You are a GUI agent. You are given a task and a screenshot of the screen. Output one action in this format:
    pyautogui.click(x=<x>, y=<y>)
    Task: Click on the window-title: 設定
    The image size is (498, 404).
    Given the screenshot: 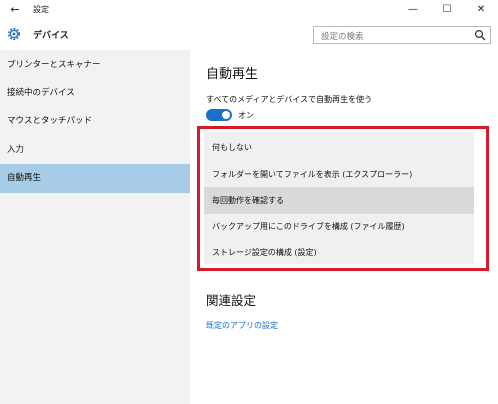 What is the action you would take?
    pyautogui.click(x=41, y=9)
    